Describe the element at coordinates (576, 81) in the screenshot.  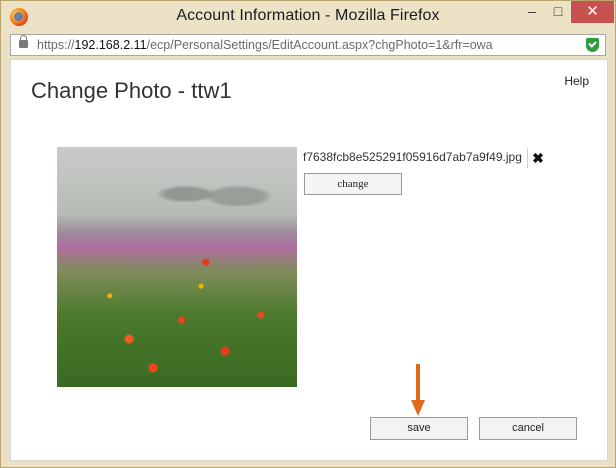
I see `help-link: Help` at that location.